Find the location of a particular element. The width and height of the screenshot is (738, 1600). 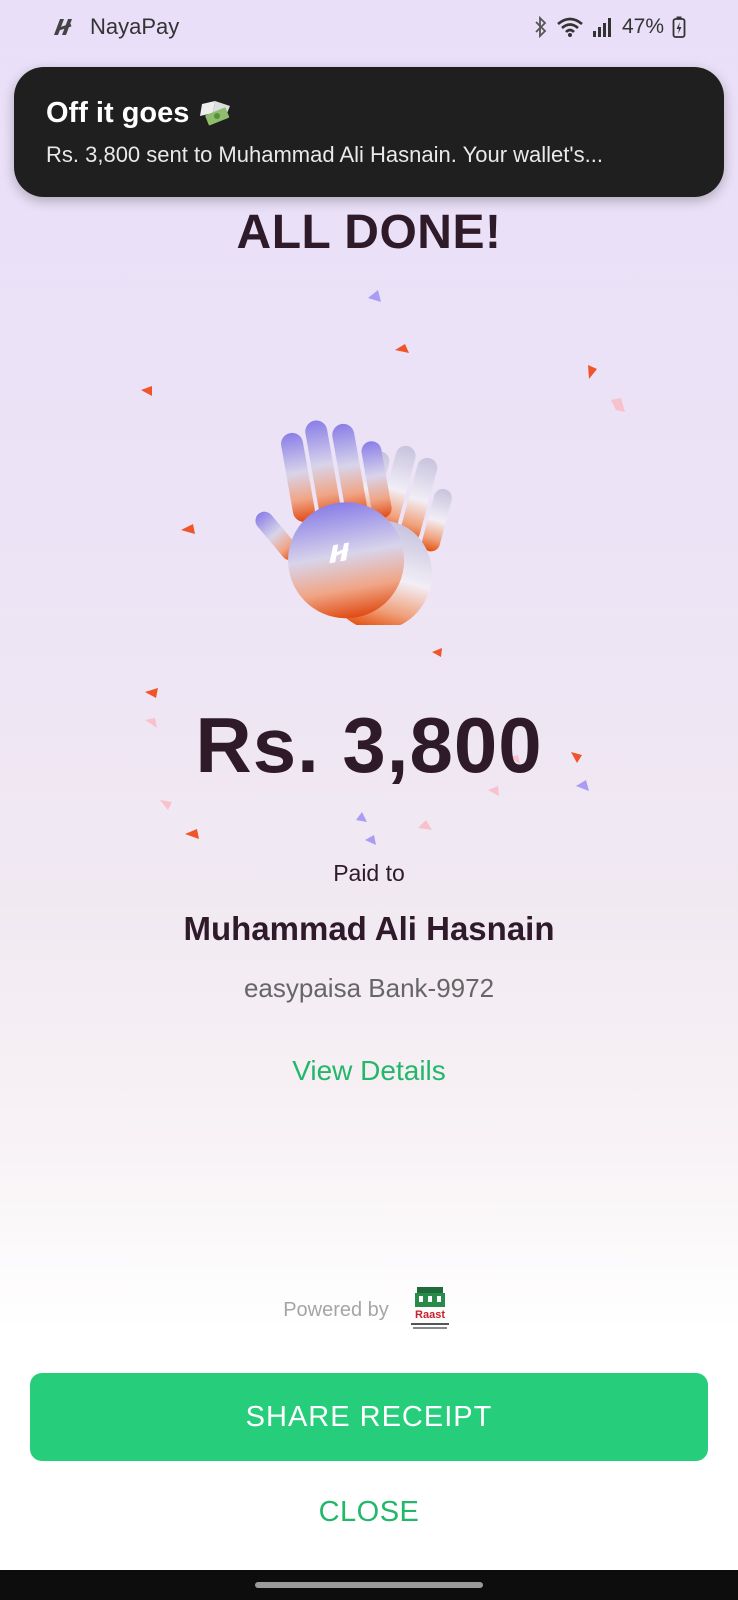

celebration-hands-illustration is located at coordinates (353, 522).